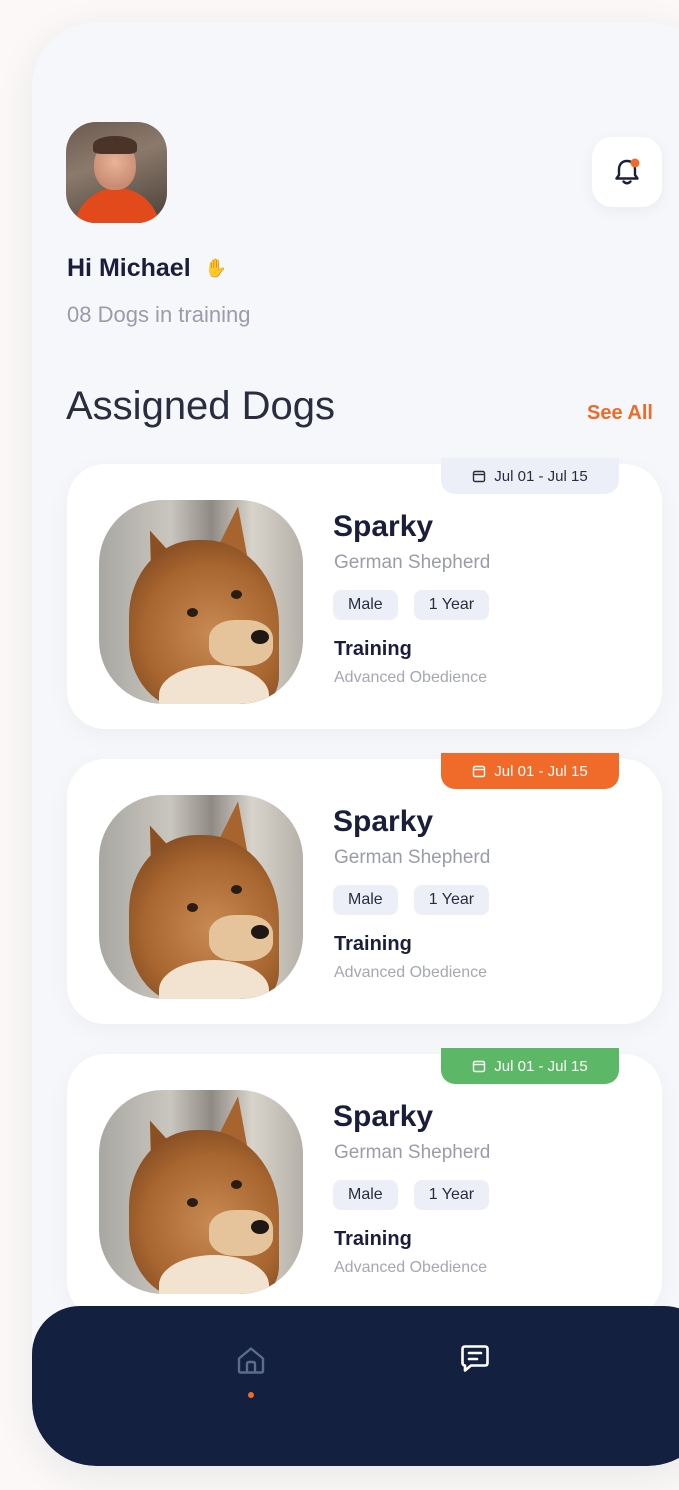 This screenshot has height=1490, width=679. I want to click on home-icon, so click(251, 1360).